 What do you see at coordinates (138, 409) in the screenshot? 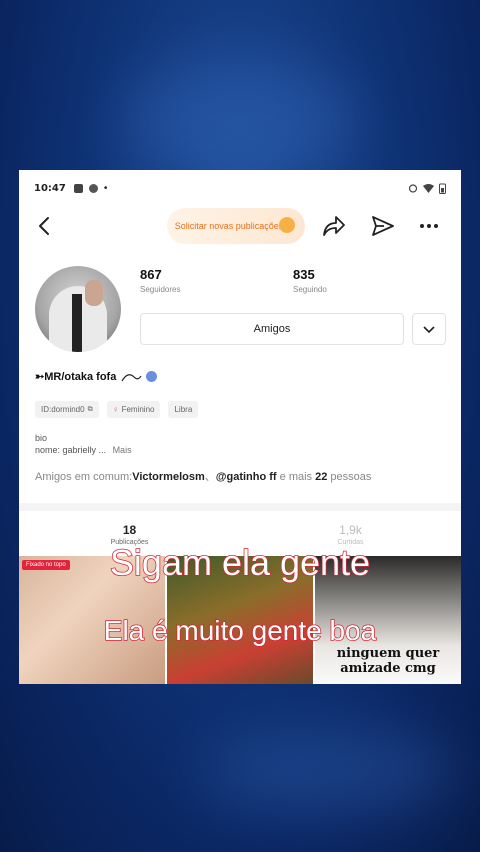
I see `gender-tag-label: Feminino` at bounding box center [138, 409].